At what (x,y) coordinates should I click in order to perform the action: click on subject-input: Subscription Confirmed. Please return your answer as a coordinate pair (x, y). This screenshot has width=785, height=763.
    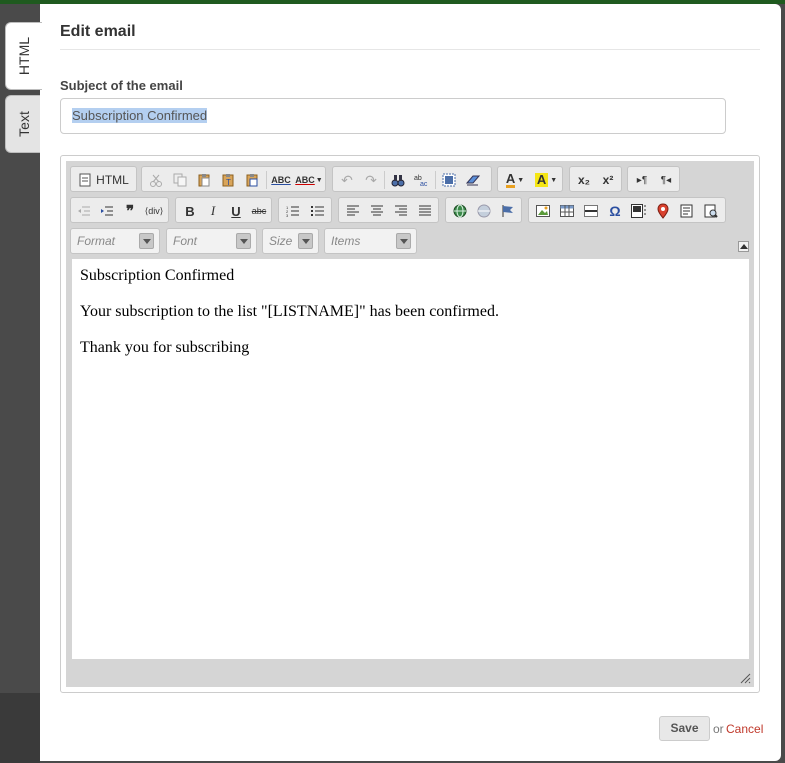
    Looking at the image, I should click on (393, 116).